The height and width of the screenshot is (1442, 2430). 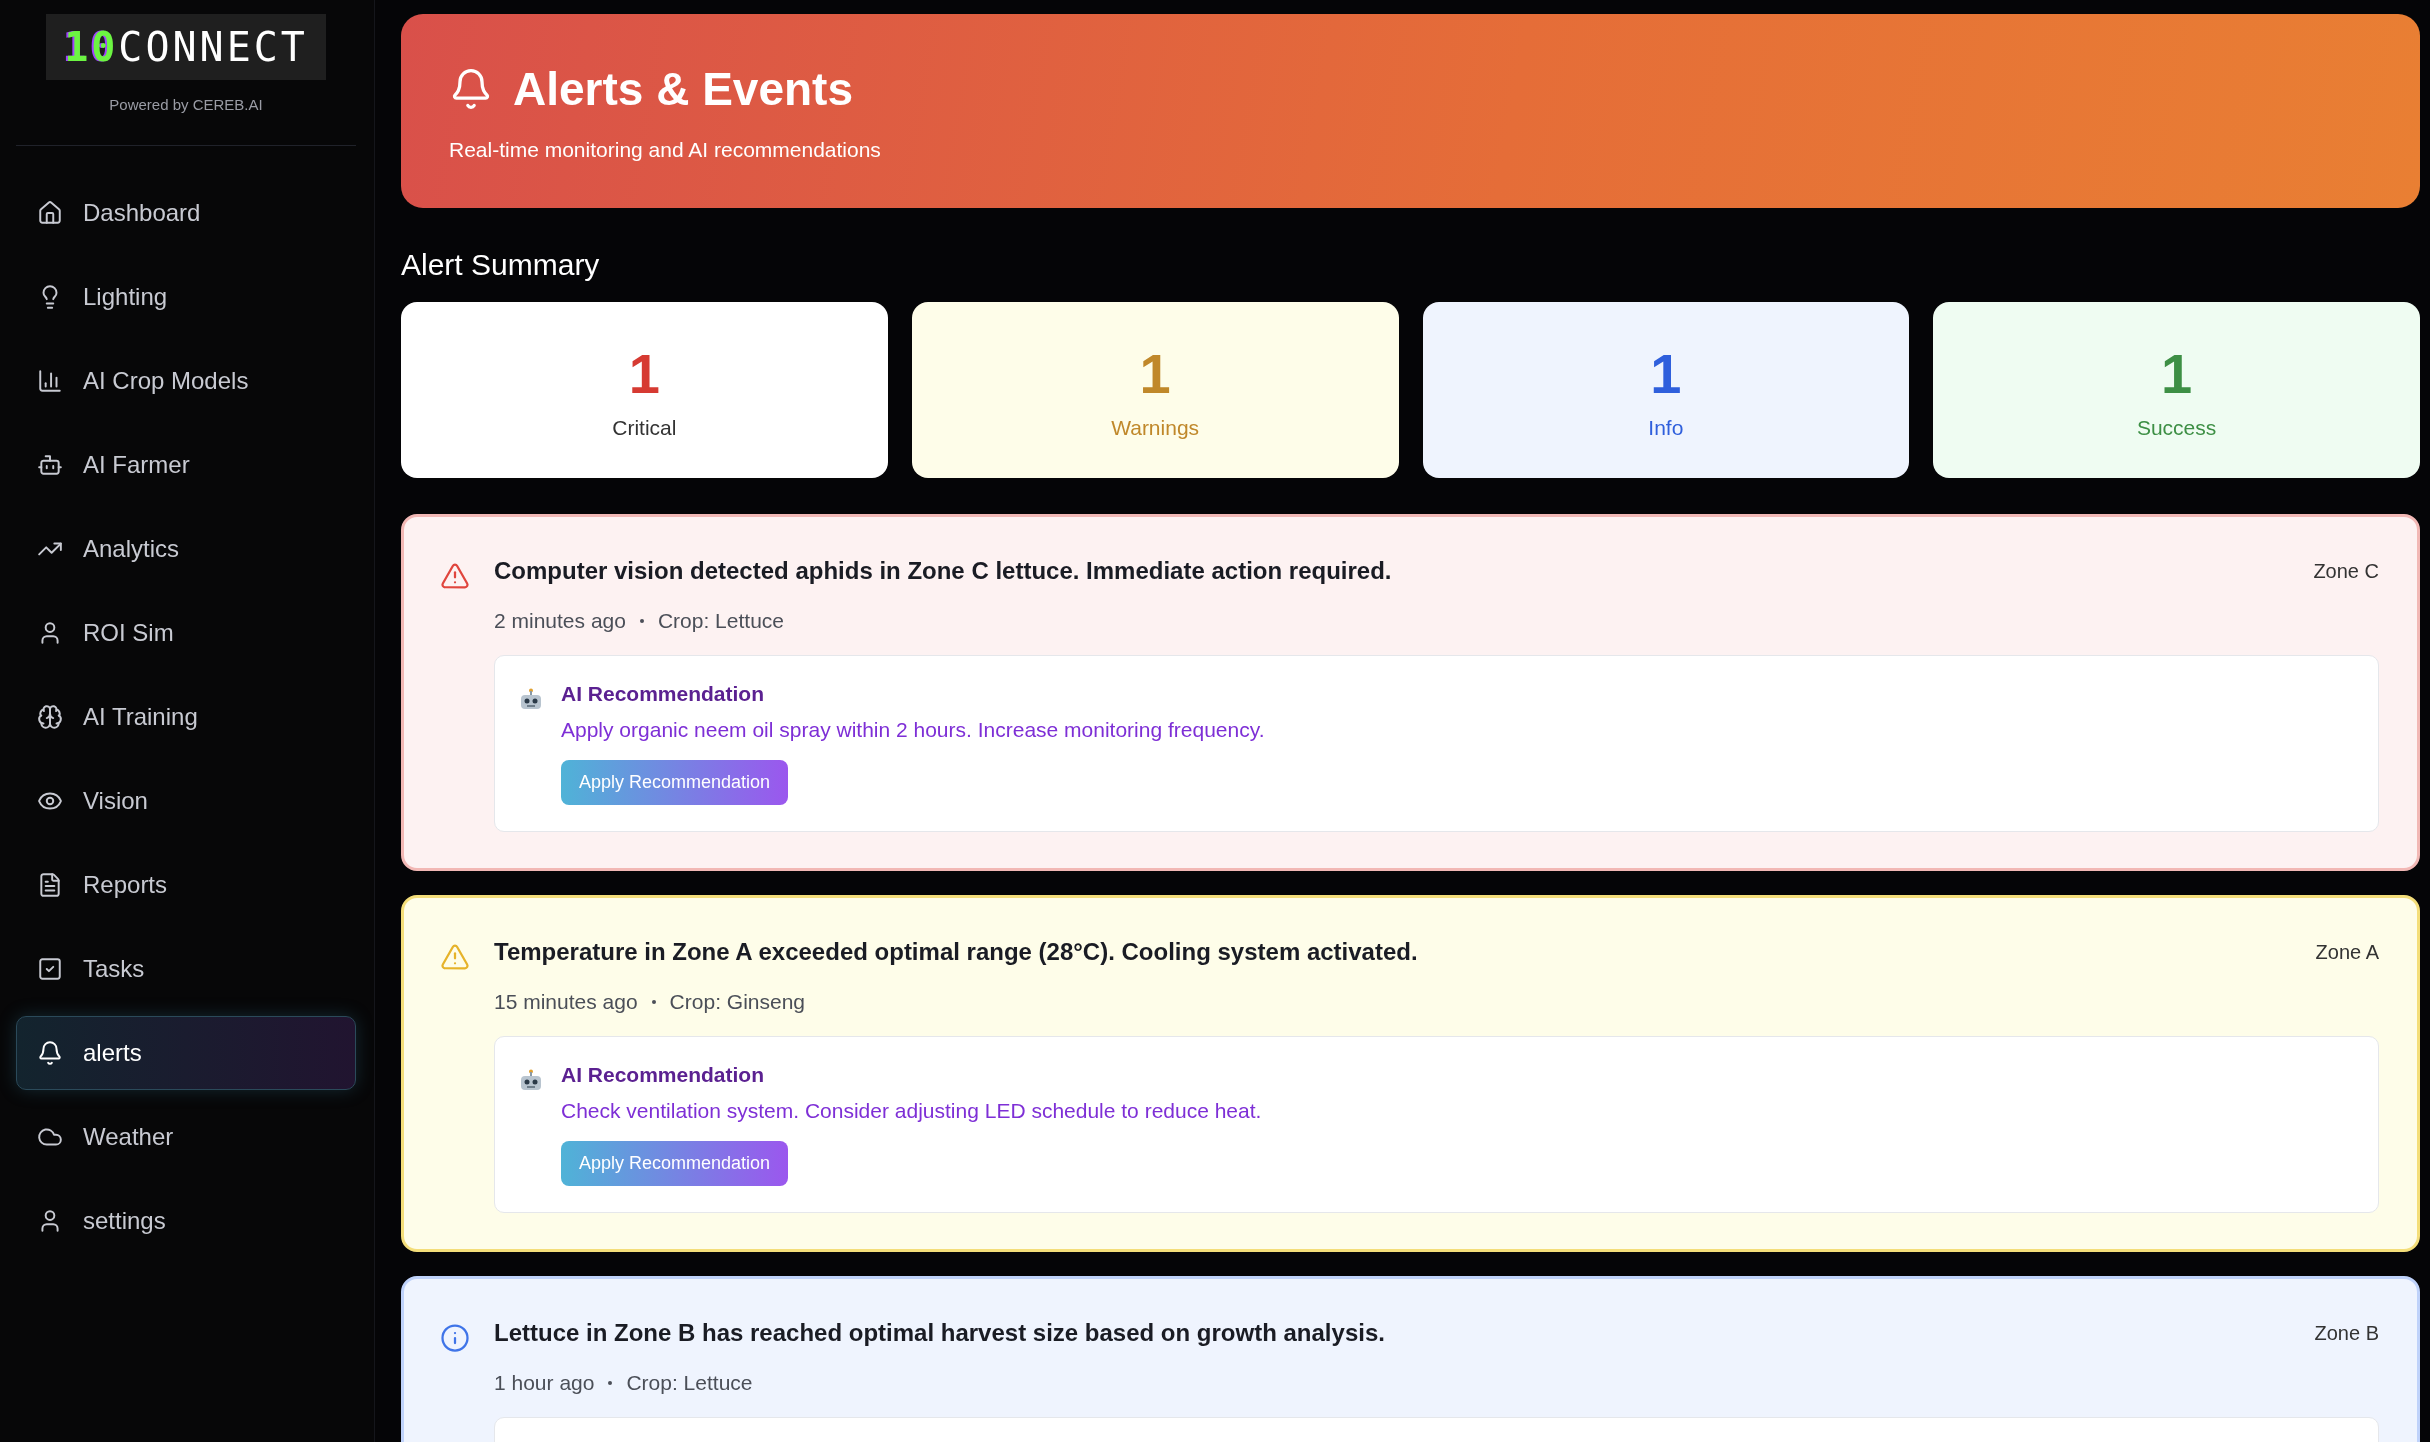 I want to click on summary-label: Success, so click(x=2176, y=427).